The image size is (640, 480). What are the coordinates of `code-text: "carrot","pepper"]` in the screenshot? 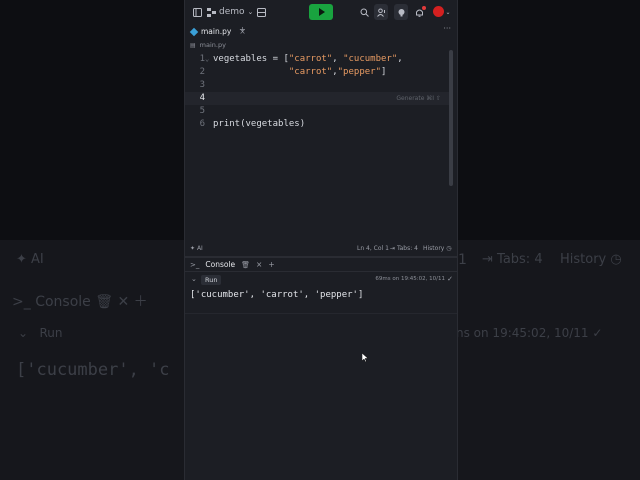 It's located at (300, 72).